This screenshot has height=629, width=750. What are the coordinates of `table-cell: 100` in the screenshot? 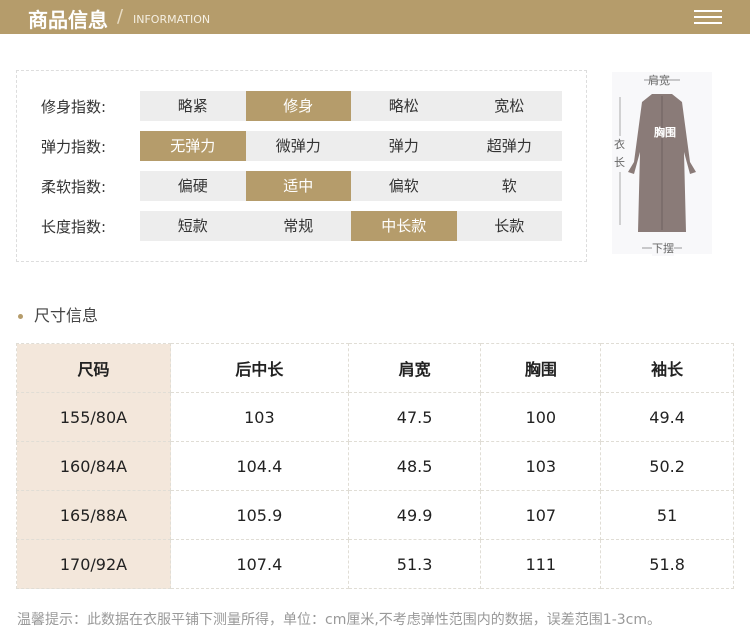 It's located at (541, 417).